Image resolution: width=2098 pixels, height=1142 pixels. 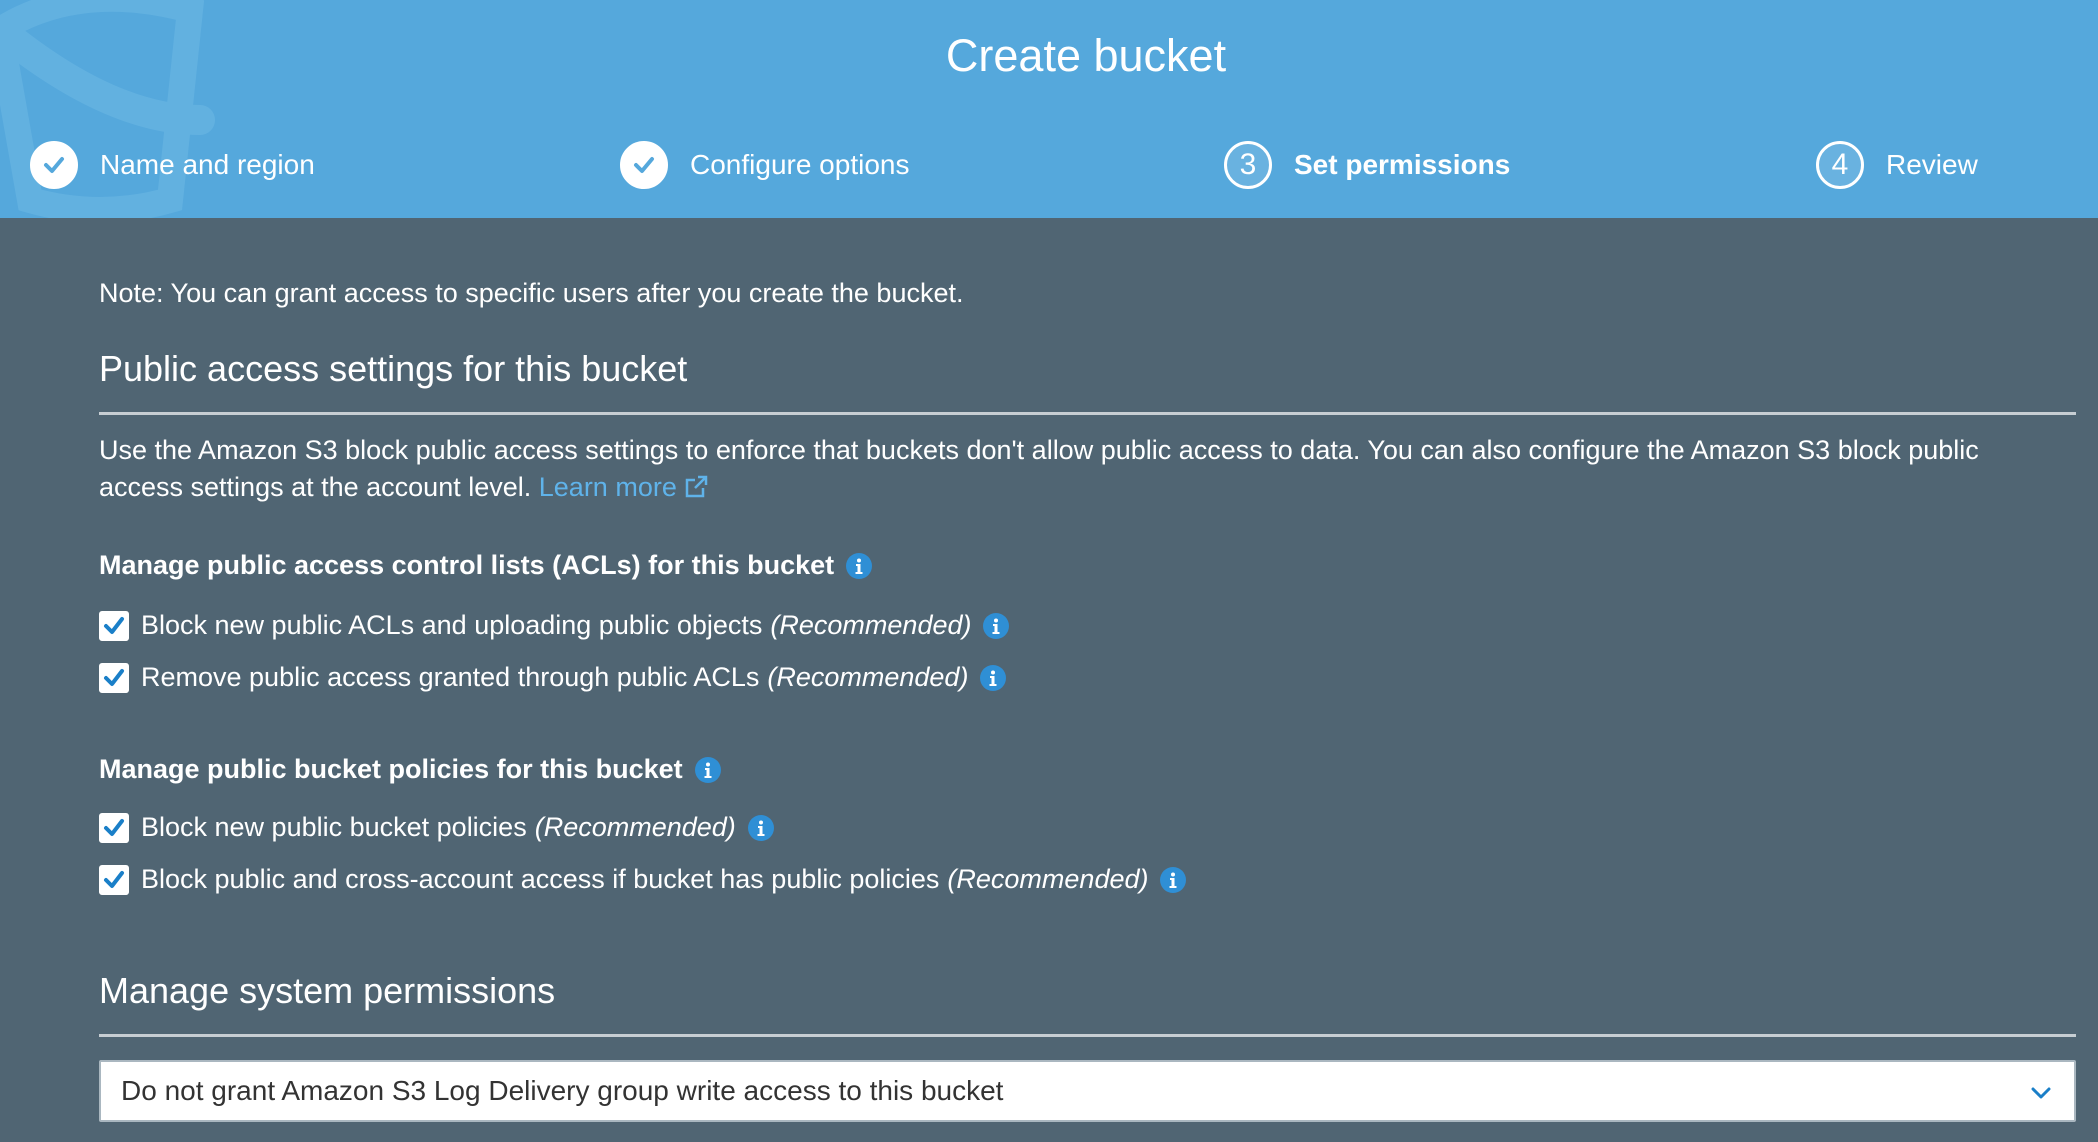 What do you see at coordinates (327, 990) in the screenshot?
I see `system-permissions-title: Manage system permissions` at bounding box center [327, 990].